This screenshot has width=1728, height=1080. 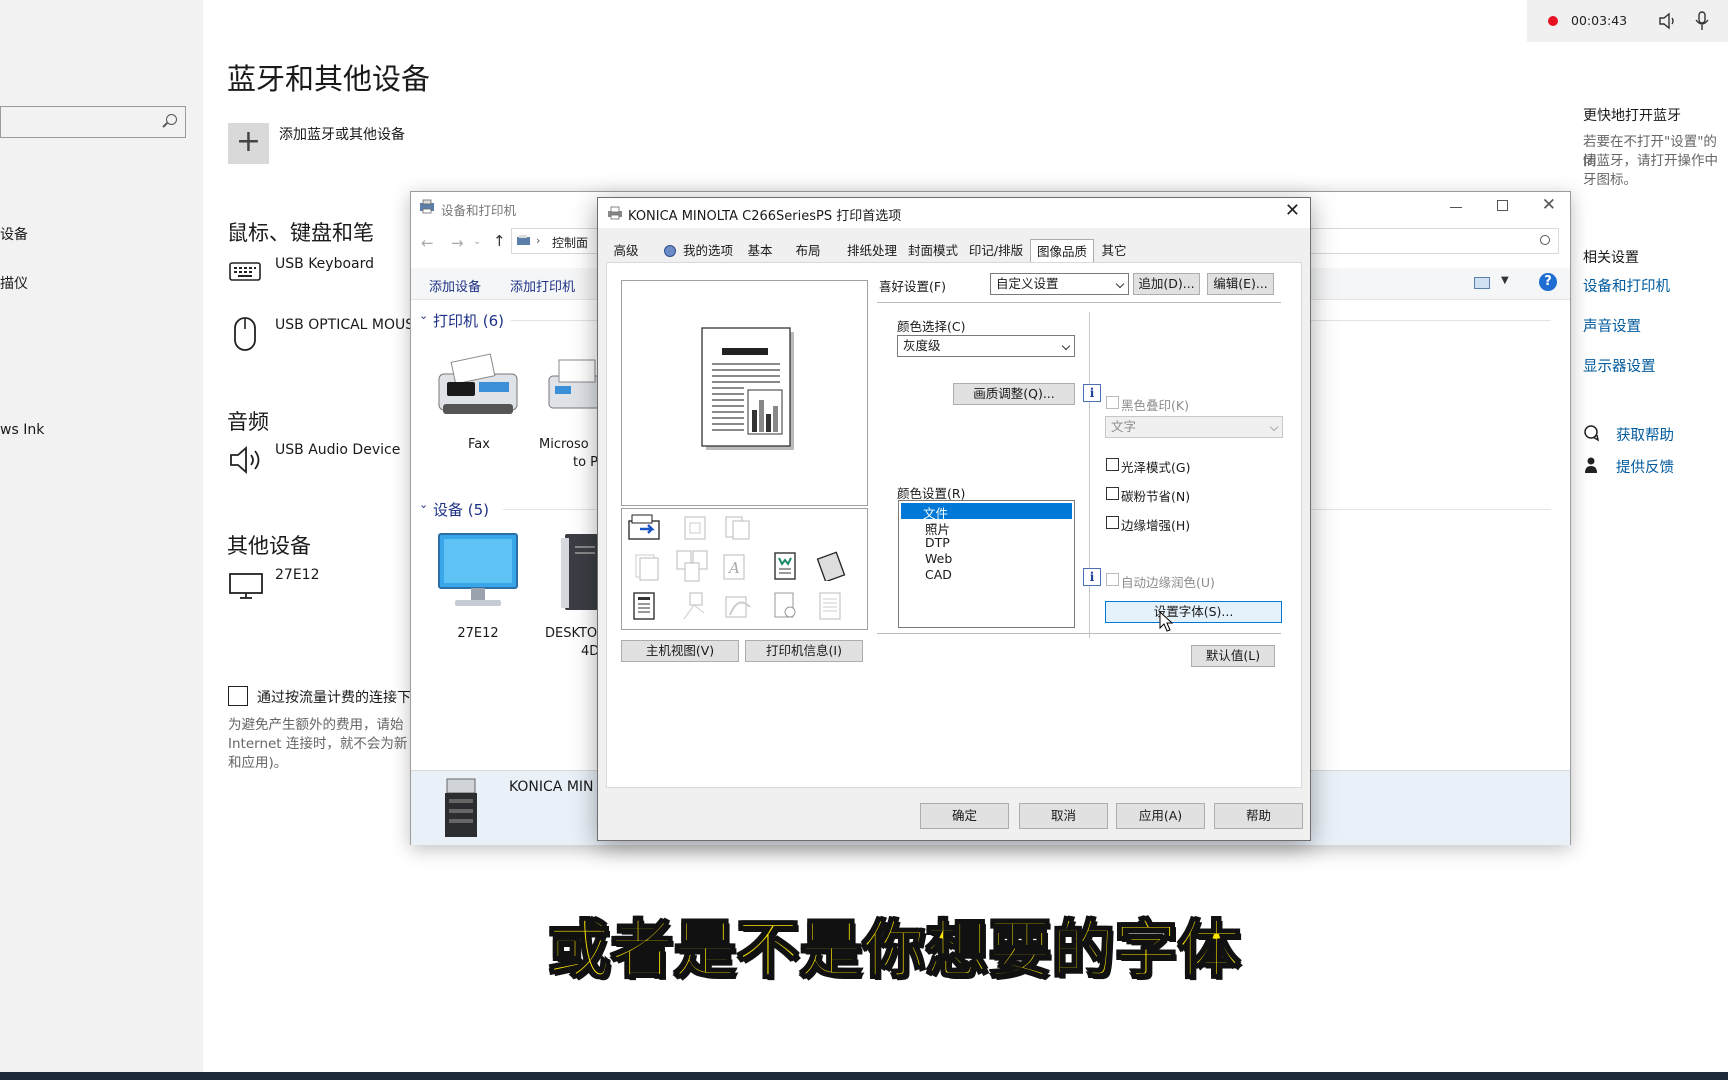 I want to click on device-usb-keyboard: USB Keyboard, so click(x=324, y=264).